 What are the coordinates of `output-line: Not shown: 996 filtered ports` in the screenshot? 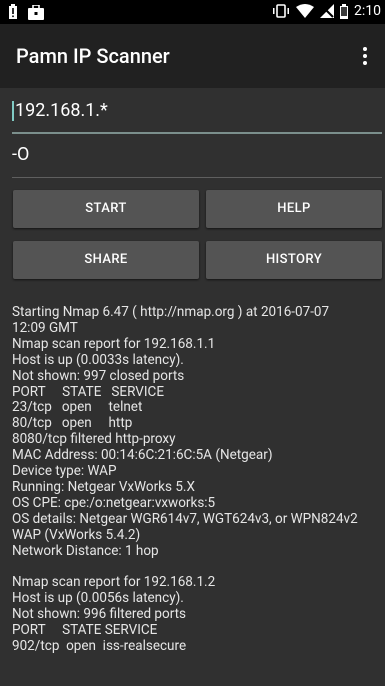 It's located at (99, 614).